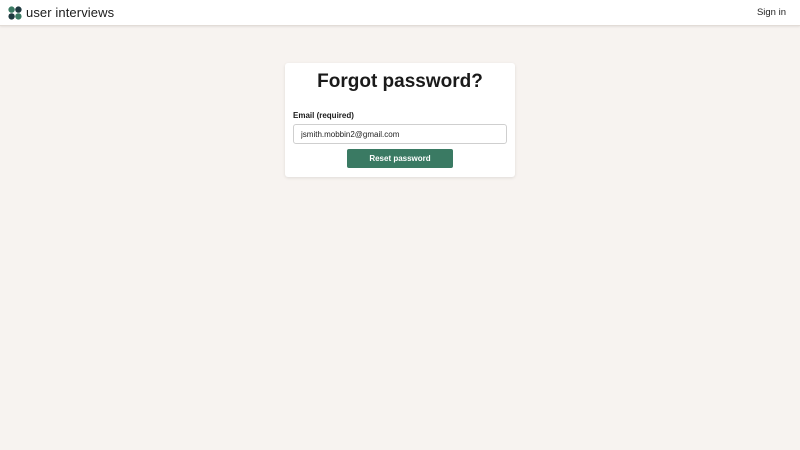 The image size is (800, 450). Describe the element at coordinates (400, 134) in the screenshot. I see `email-field` at that location.